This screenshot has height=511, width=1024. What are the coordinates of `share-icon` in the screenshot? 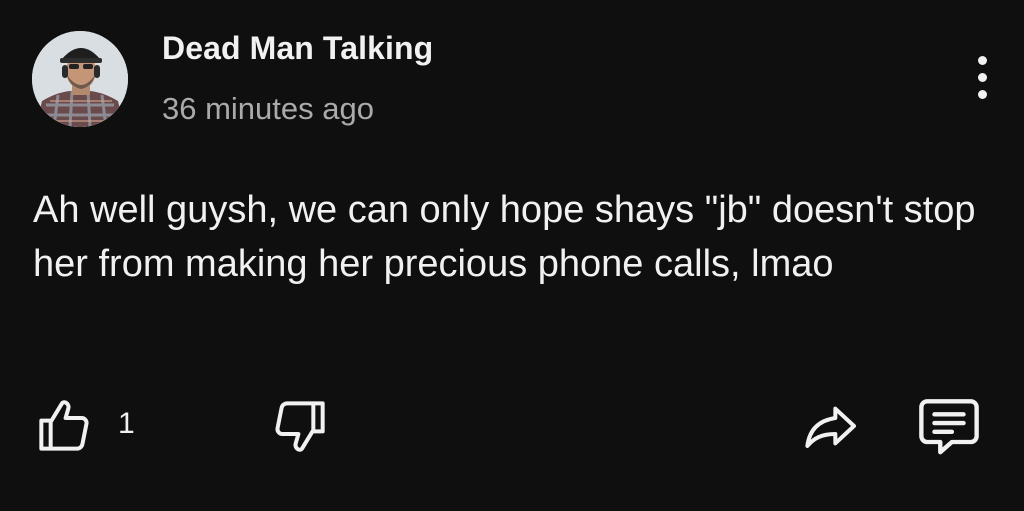 It's located at (830, 427).